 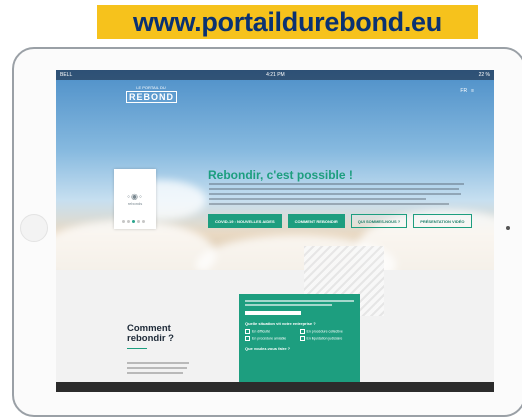 I want to click on carrier-text: BELL, so click(x=66, y=75).